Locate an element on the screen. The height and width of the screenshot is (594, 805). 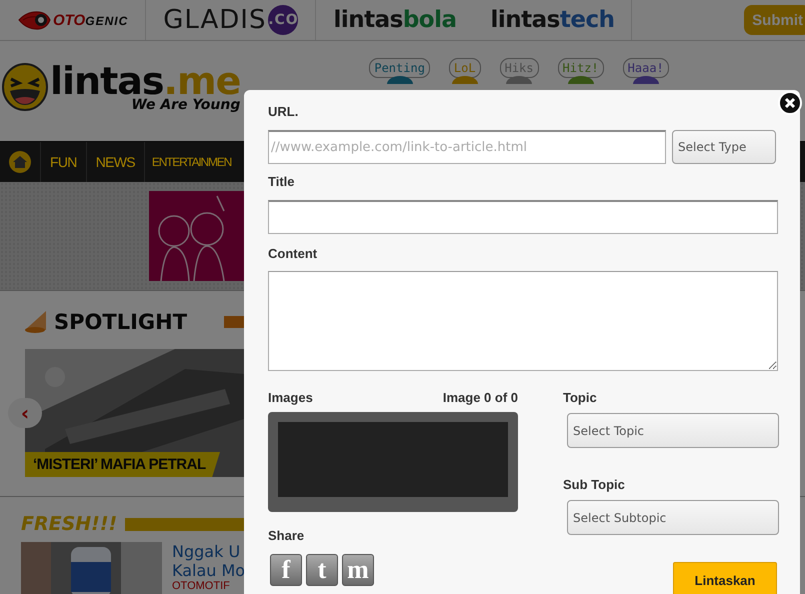
heading-stripe is located at coordinates (234, 322).